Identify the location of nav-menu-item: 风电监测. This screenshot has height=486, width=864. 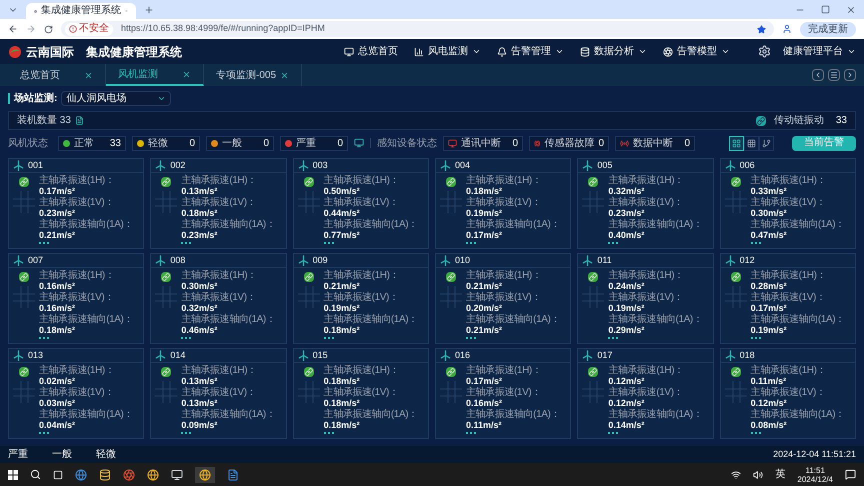
(447, 51).